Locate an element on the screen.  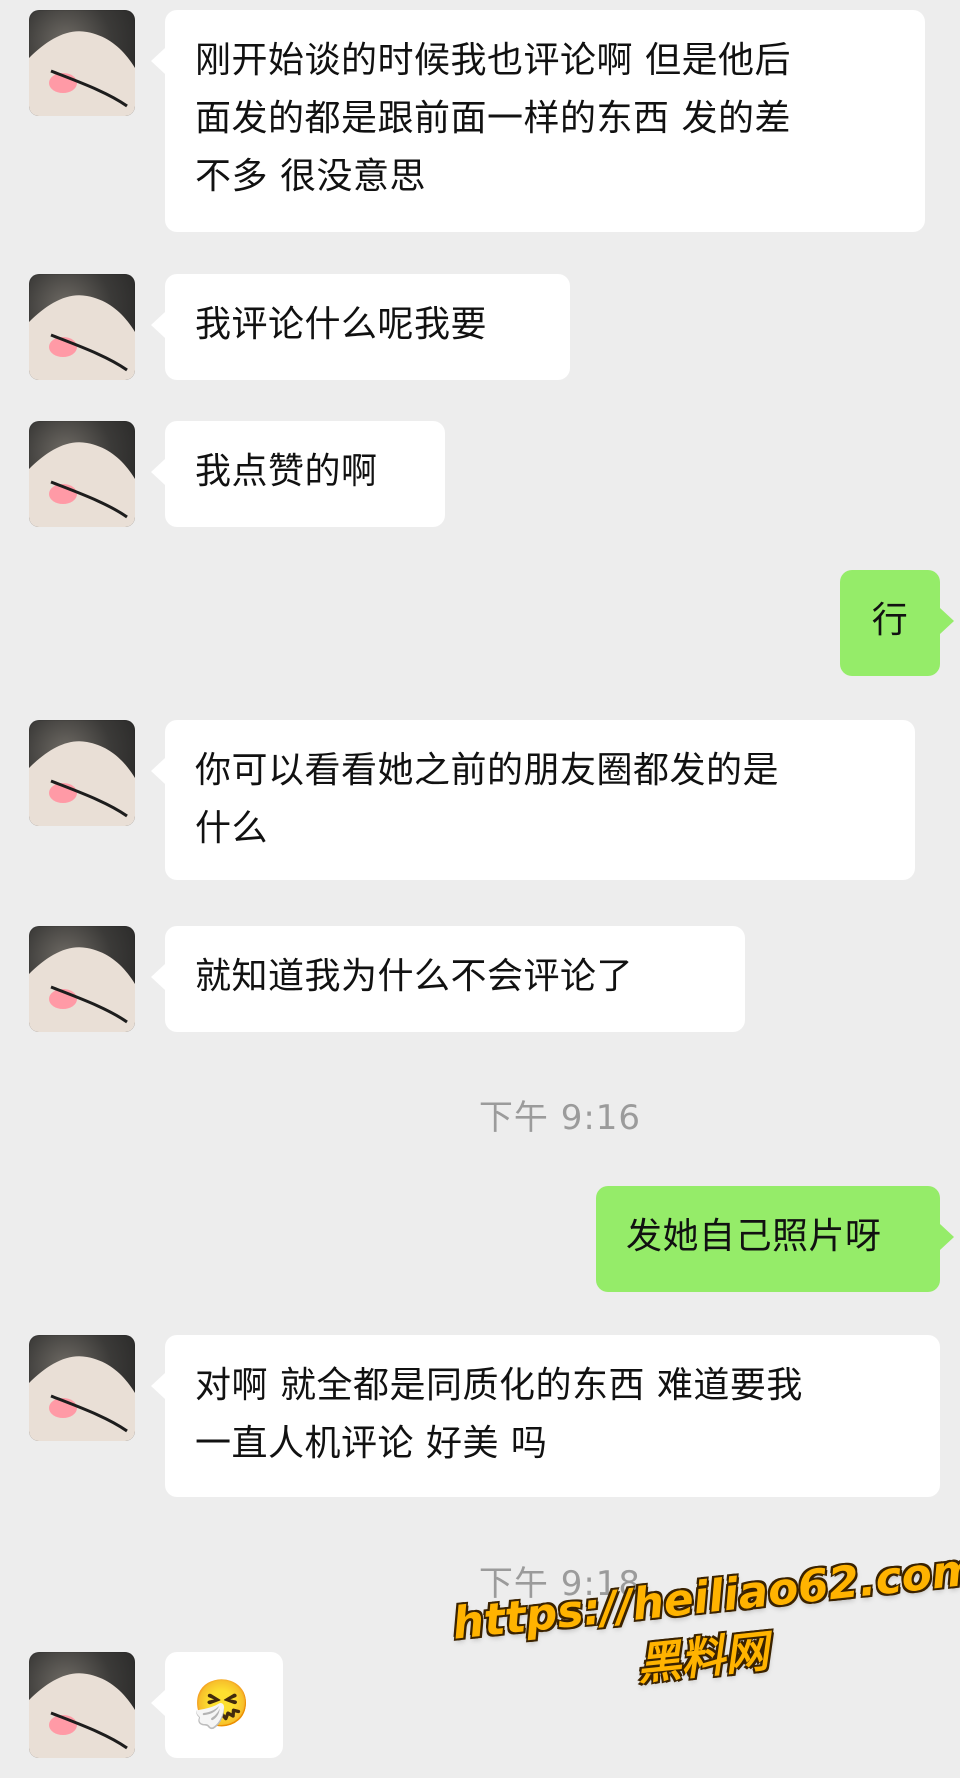
message-bubble-incoming: 我点赞的啊 is located at coordinates (298, 474).